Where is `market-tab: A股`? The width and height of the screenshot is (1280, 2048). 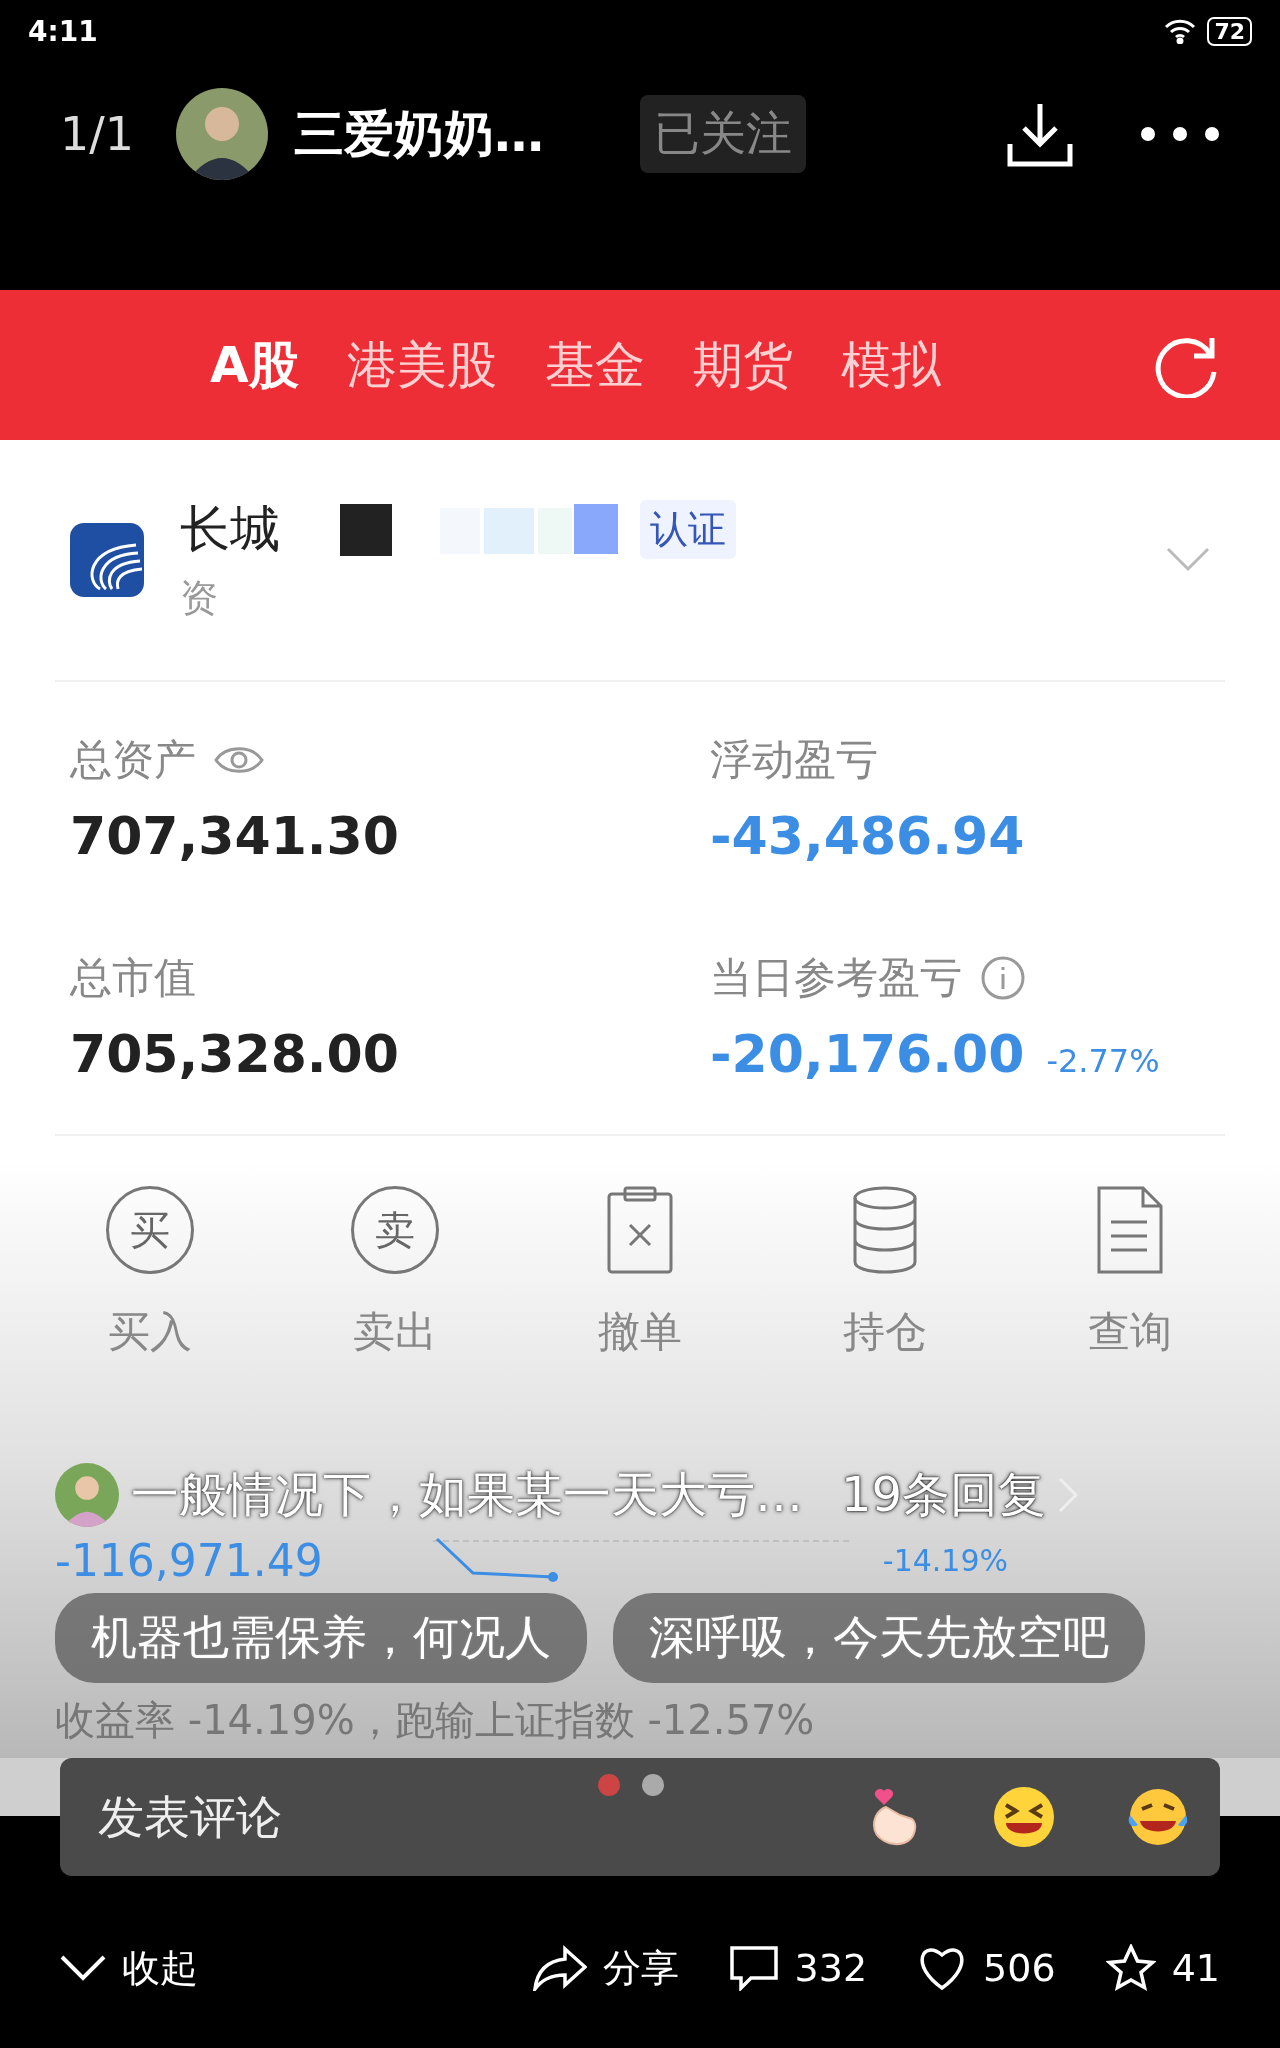 market-tab: A股 is located at coordinates (254, 365).